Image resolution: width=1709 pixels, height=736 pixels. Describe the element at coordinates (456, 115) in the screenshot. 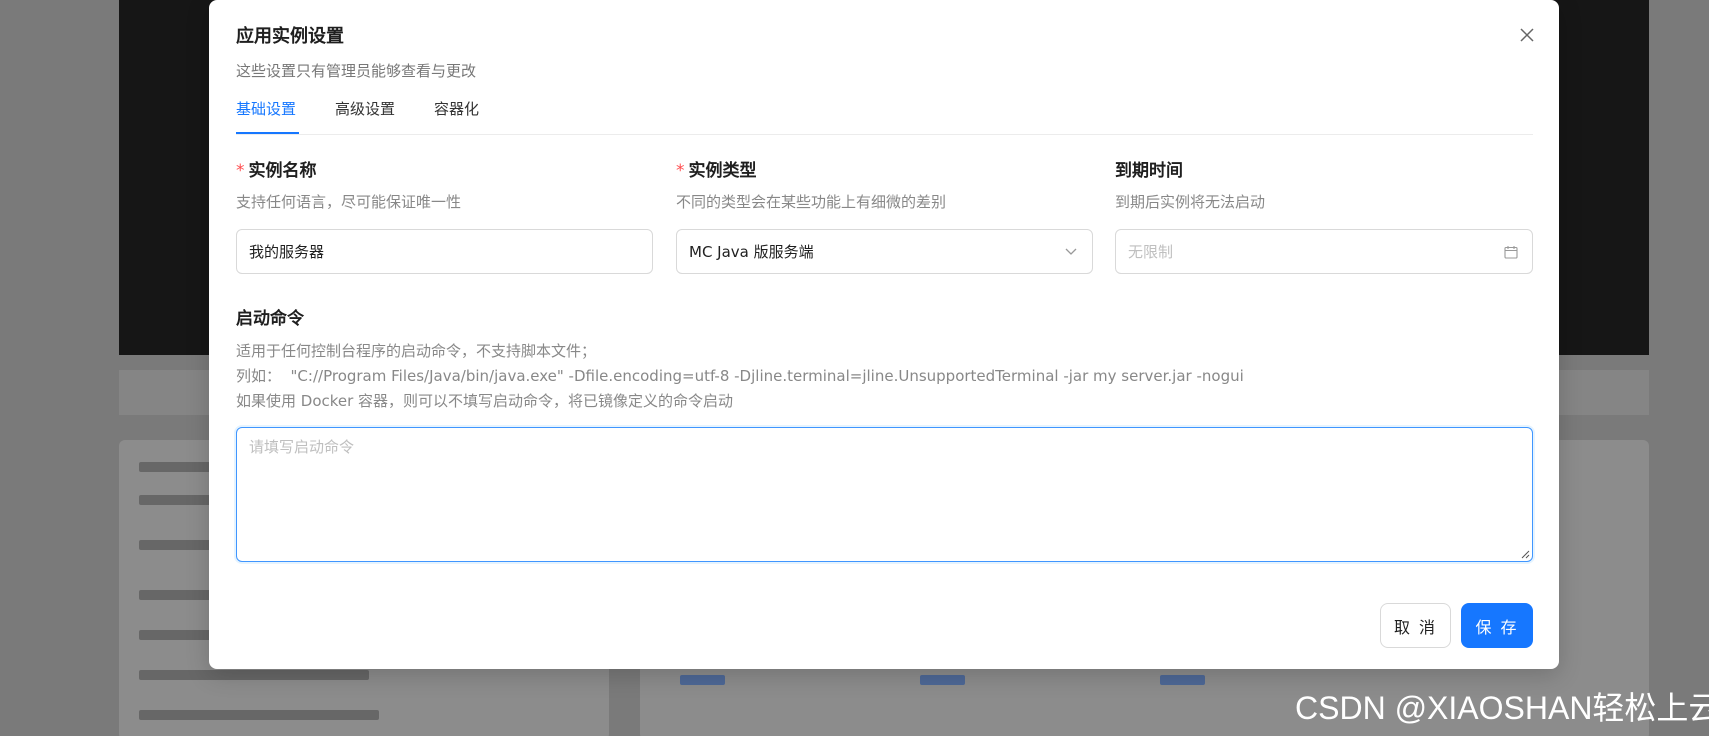

I see `tab-containerization: 容器化` at that location.